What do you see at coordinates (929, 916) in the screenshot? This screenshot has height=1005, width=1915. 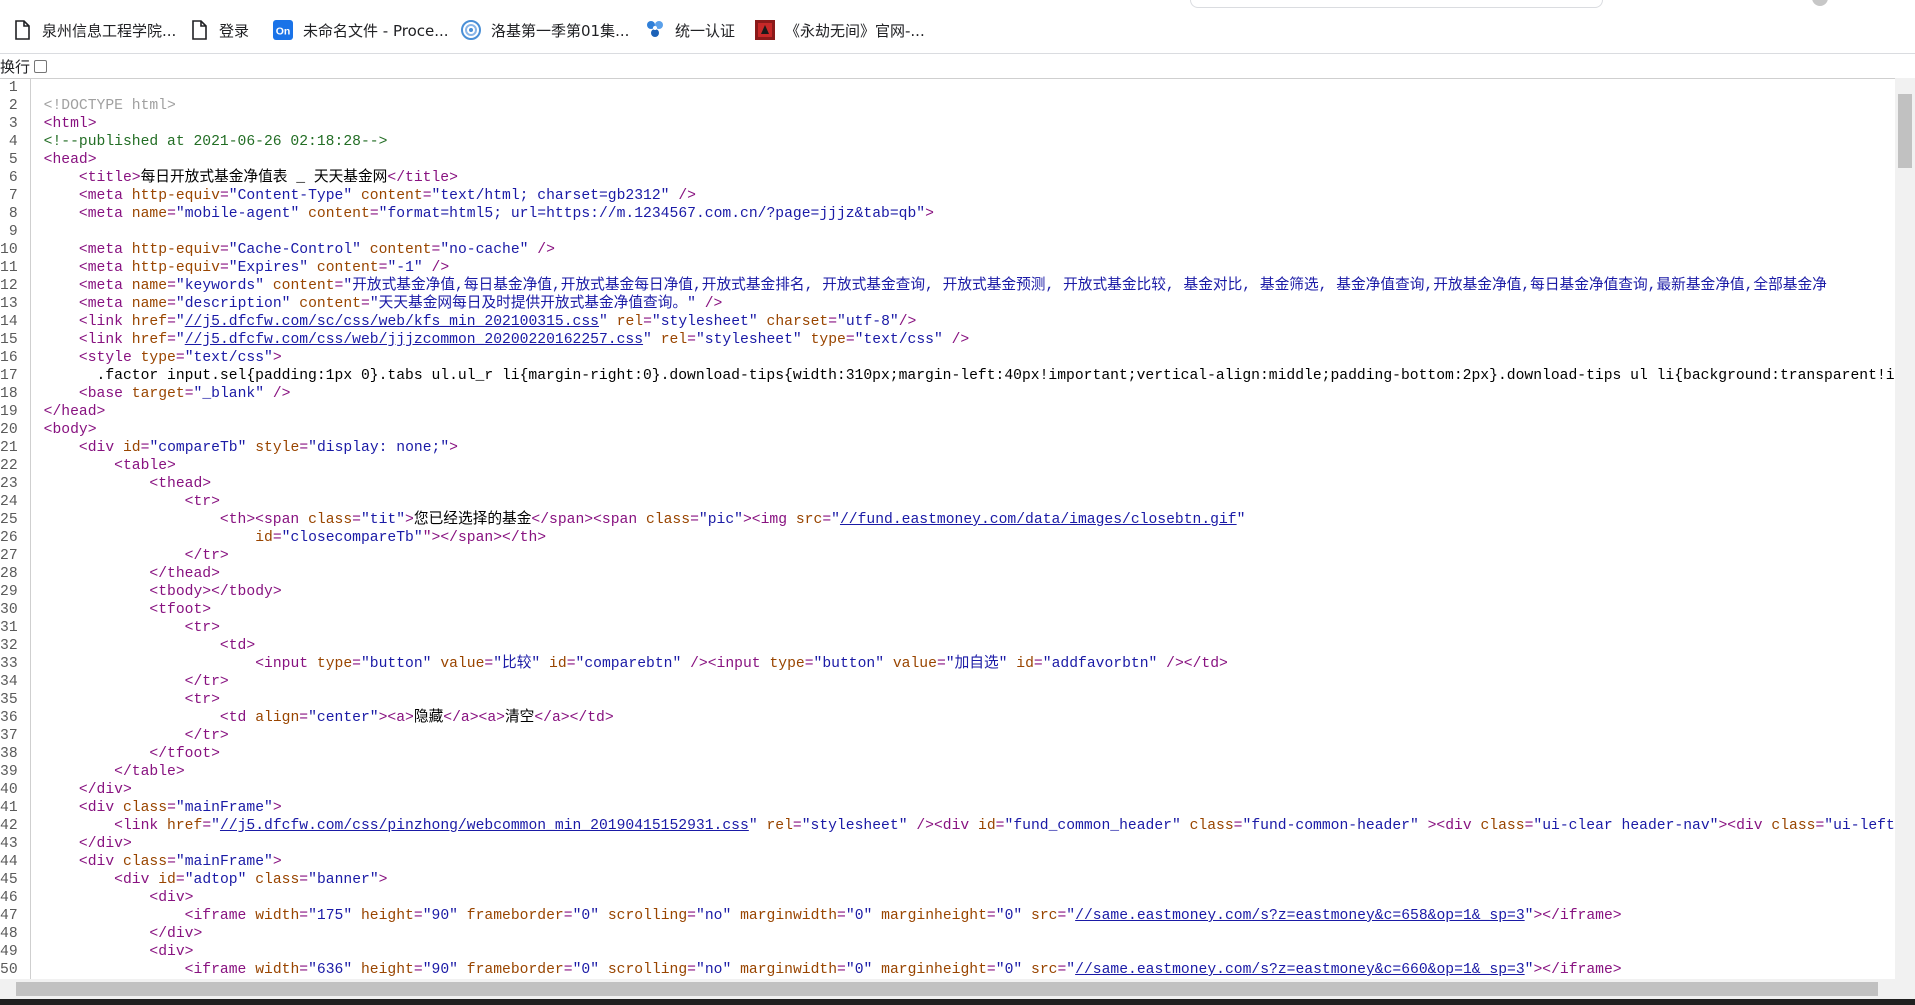 I see `code-token: marginheight` at bounding box center [929, 916].